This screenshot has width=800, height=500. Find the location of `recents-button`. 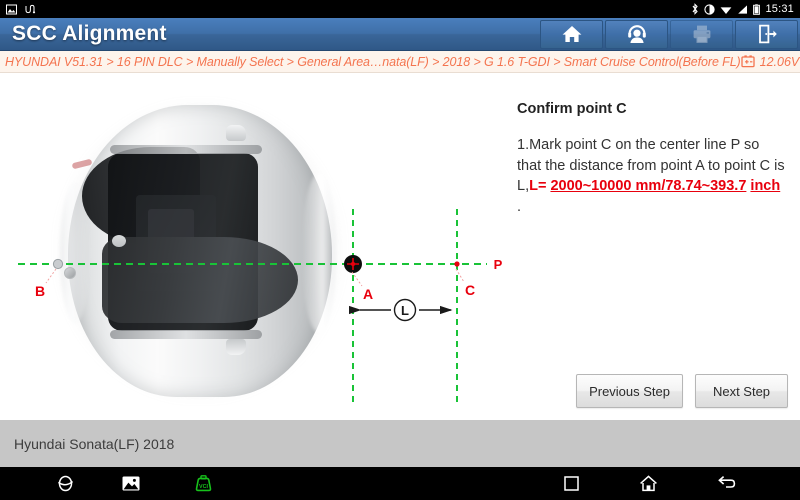

recents-button is located at coordinates (571, 483).